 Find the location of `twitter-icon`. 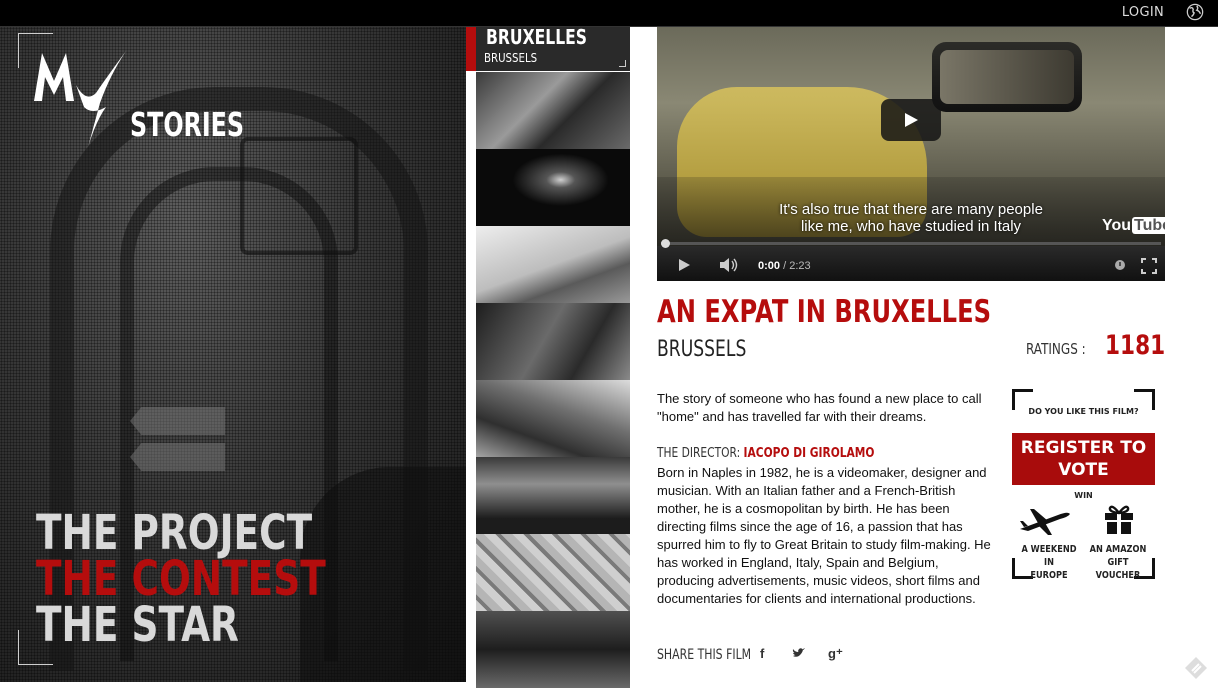

twitter-icon is located at coordinates (798, 653).